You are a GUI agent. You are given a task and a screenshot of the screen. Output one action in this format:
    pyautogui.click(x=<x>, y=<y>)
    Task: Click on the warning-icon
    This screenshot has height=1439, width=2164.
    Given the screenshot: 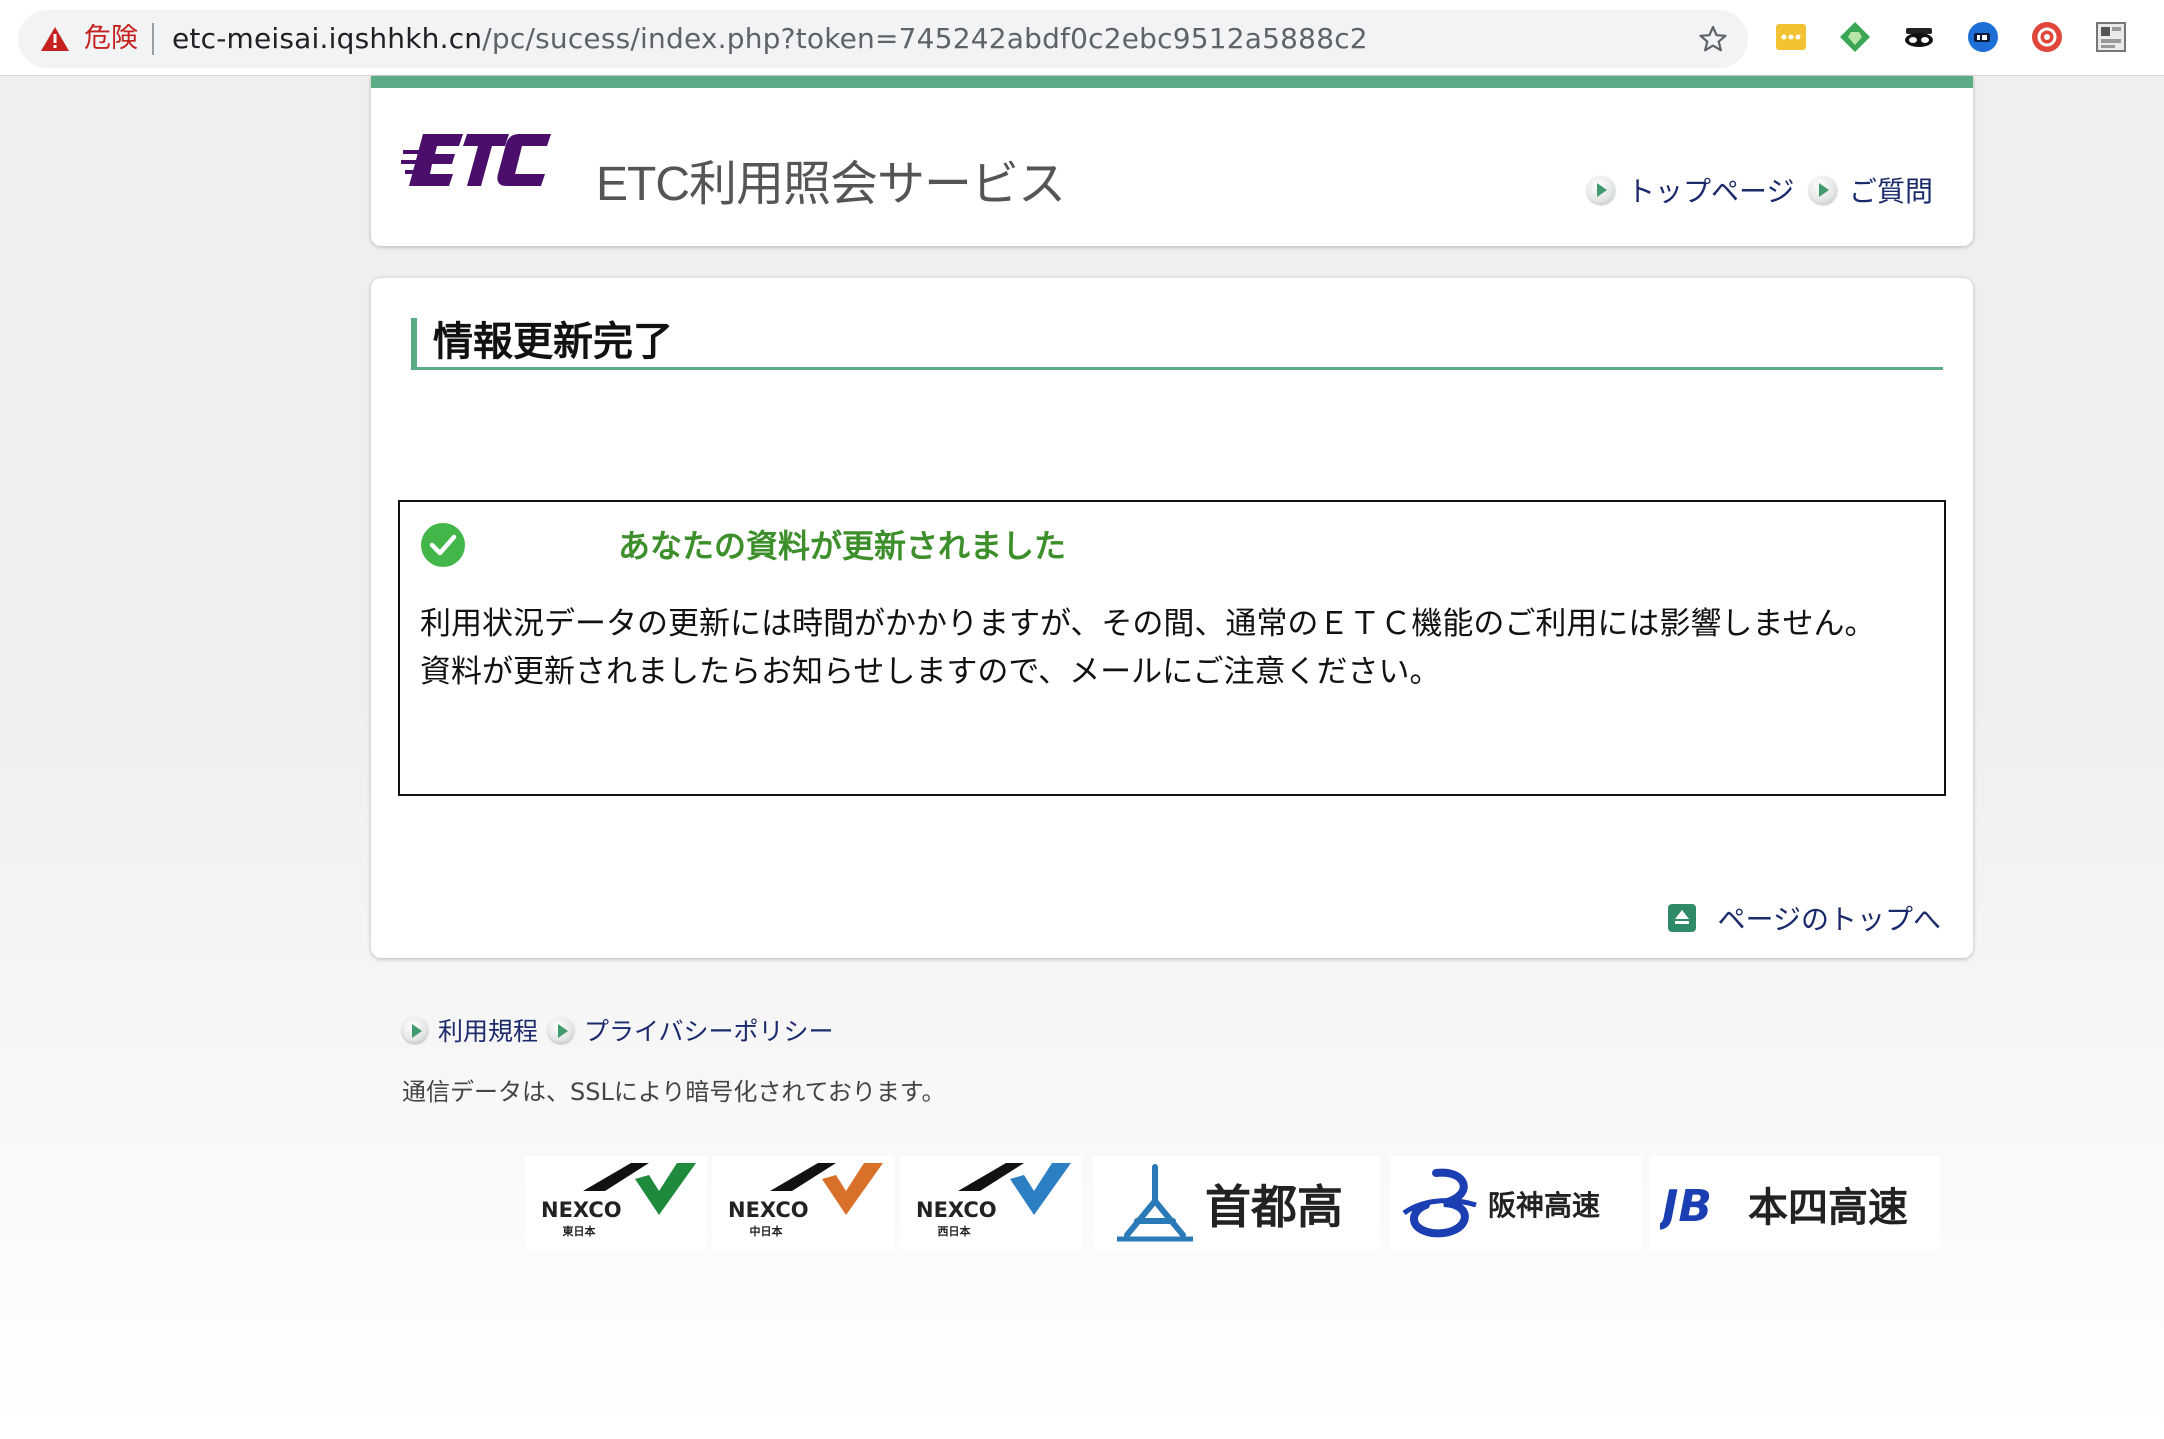 What is the action you would take?
    pyautogui.click(x=55, y=39)
    